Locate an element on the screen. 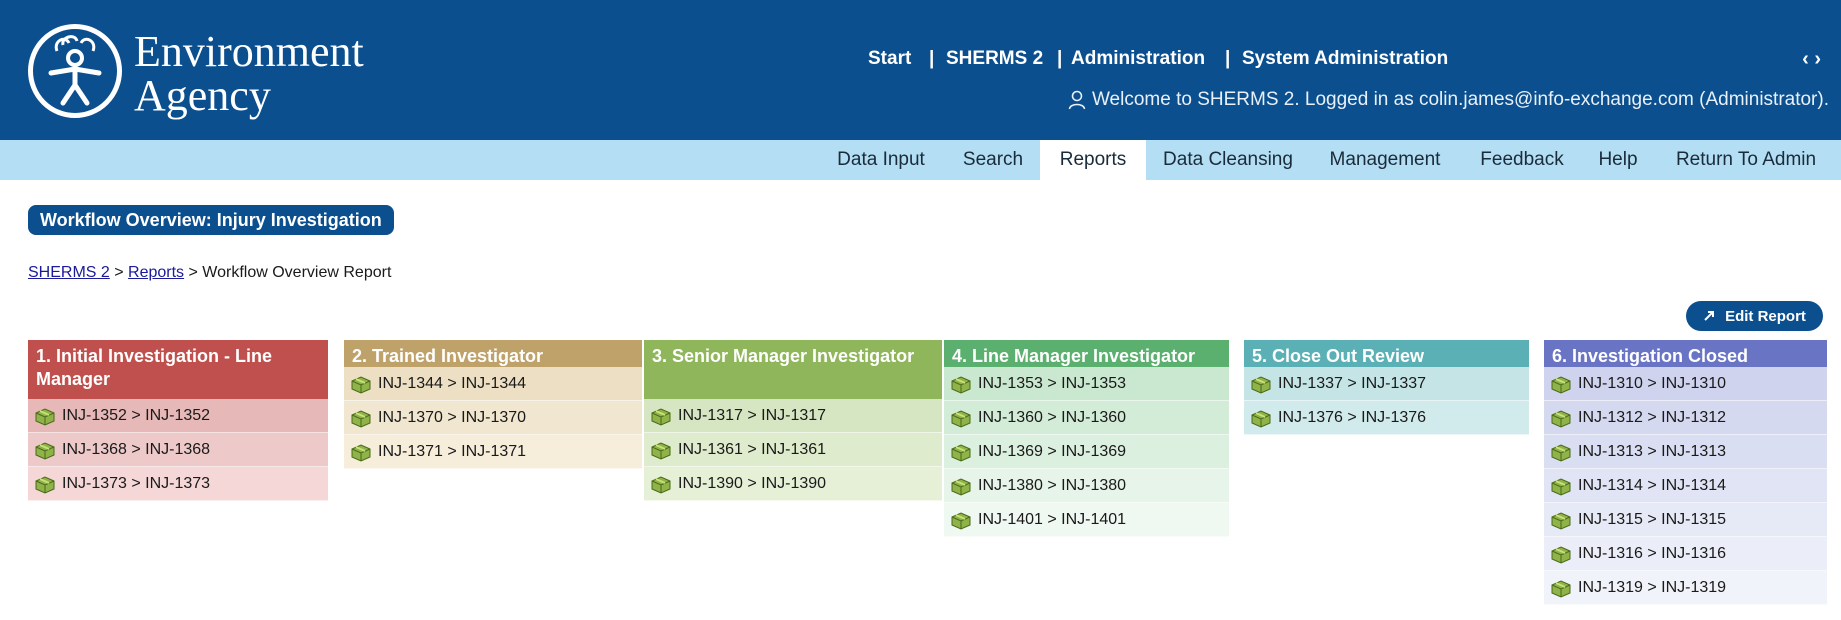 The height and width of the screenshot is (620, 1841). workflow-column-title: 5. Close Out Review is located at coordinates (1386, 353).